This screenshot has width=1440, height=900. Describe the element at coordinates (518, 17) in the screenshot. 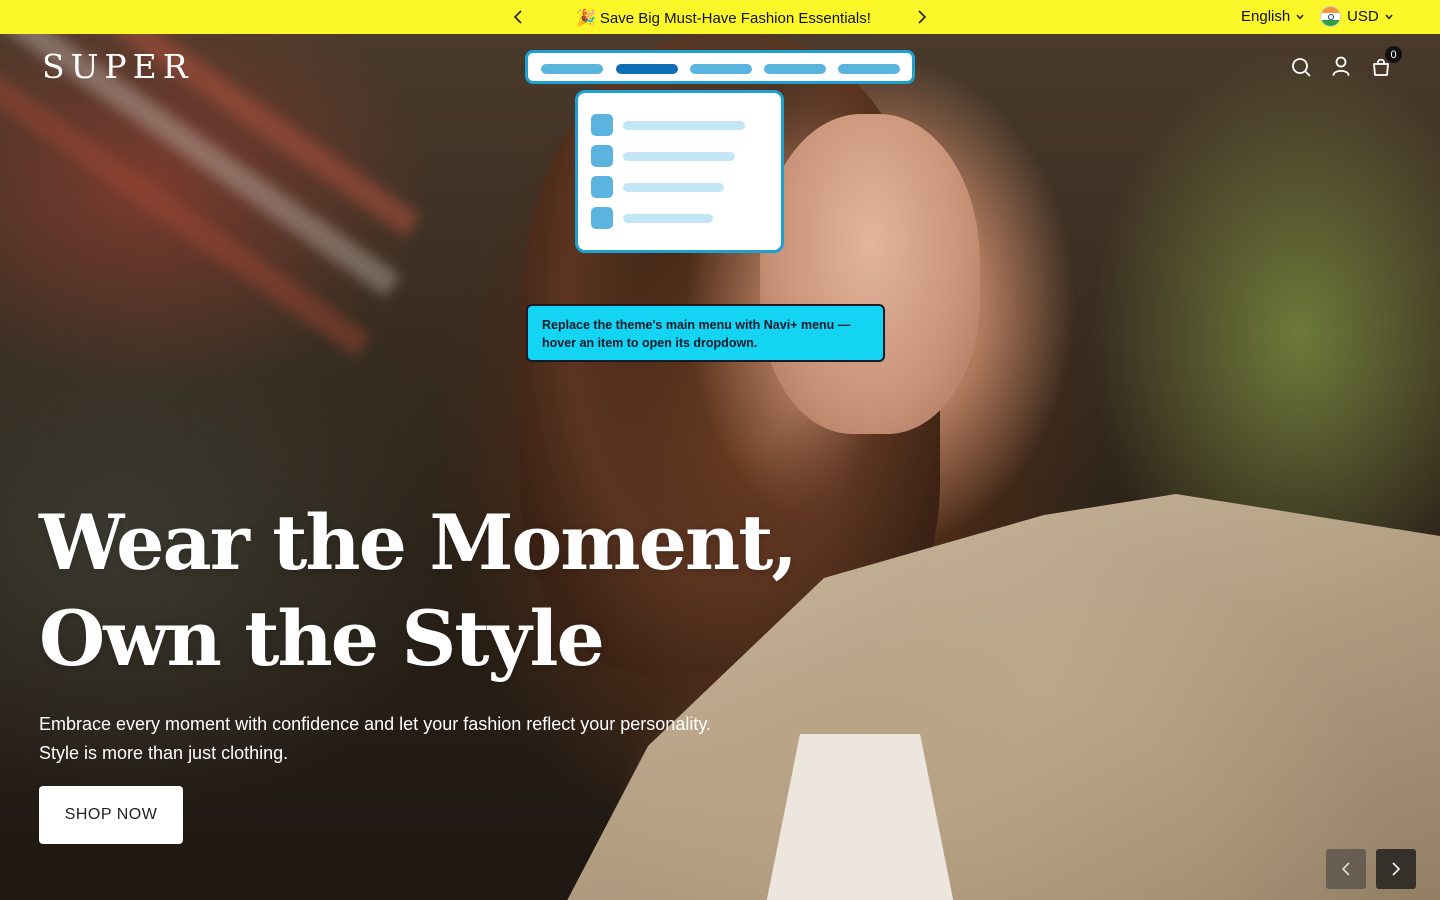

I see `announcement-prev-icon` at that location.